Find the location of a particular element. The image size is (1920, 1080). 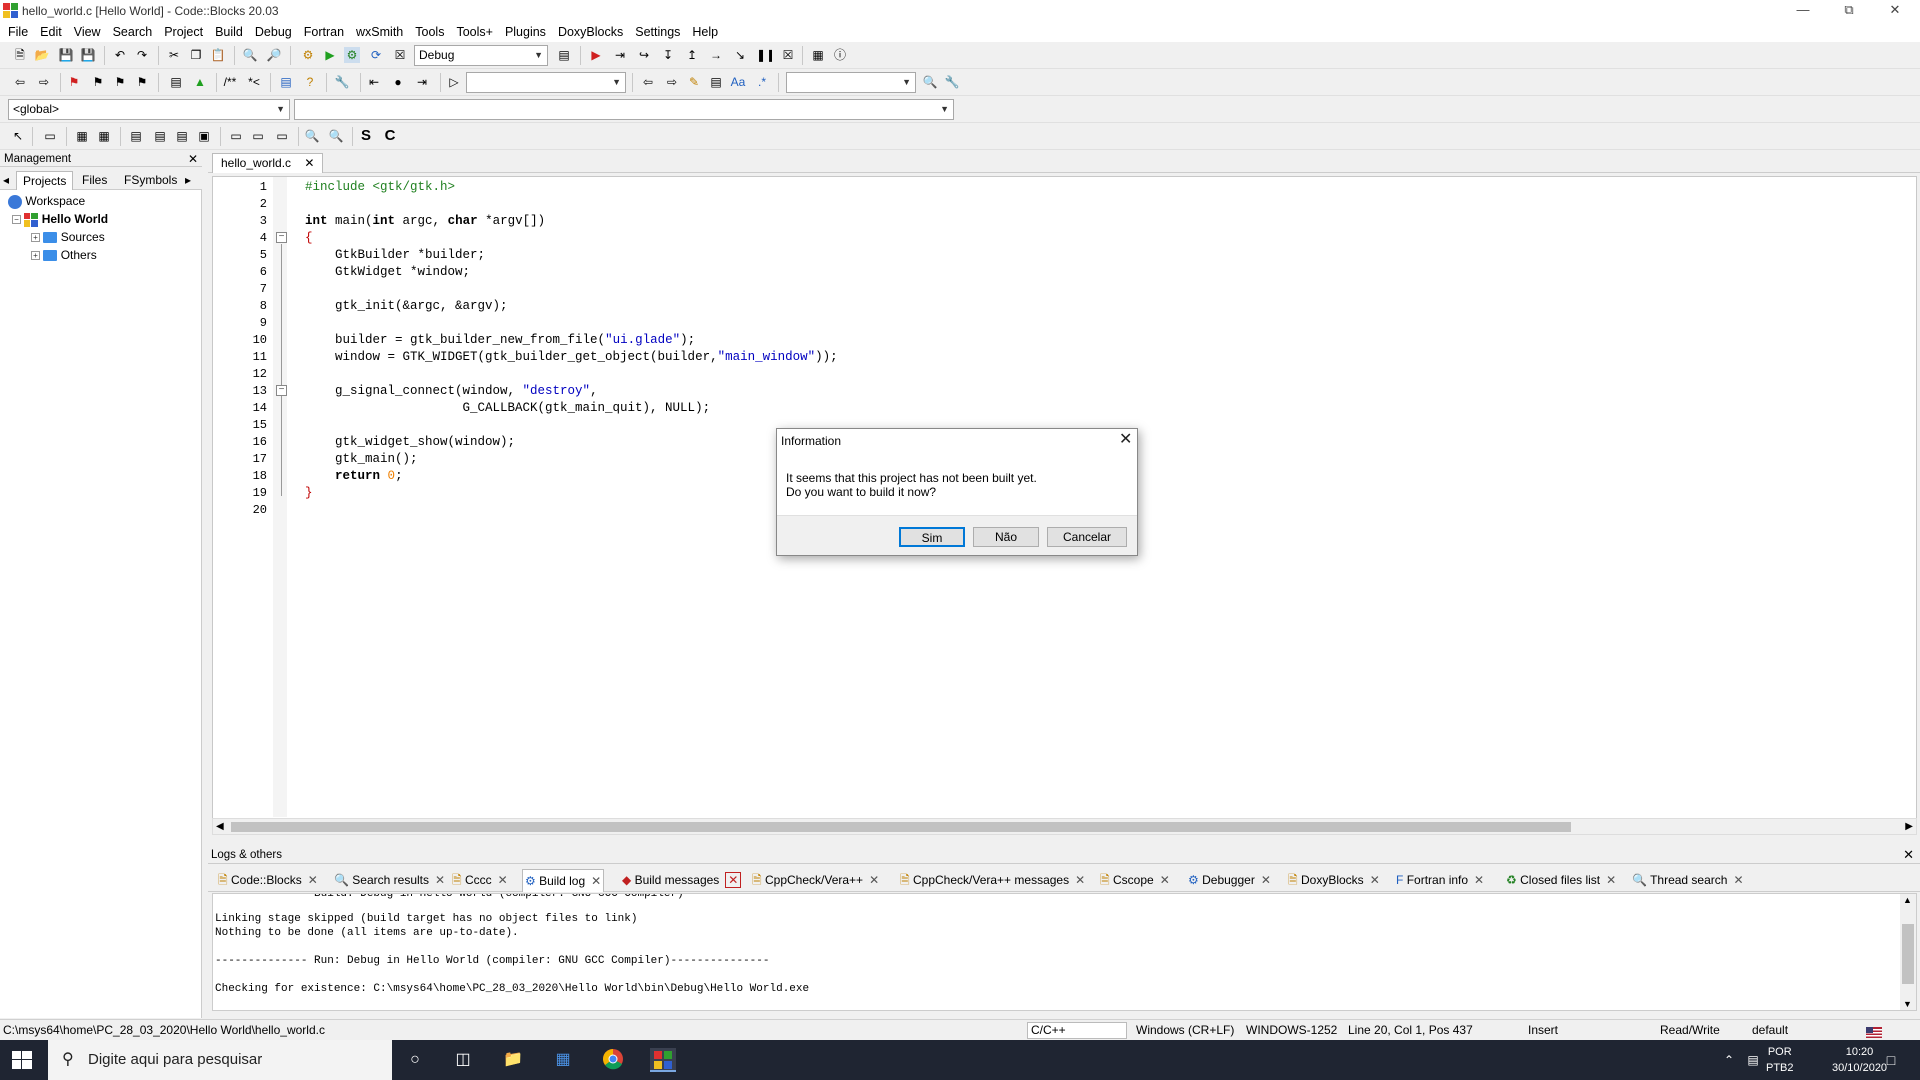

doxy-extract-icon: ▤ is located at coordinates (286, 82).